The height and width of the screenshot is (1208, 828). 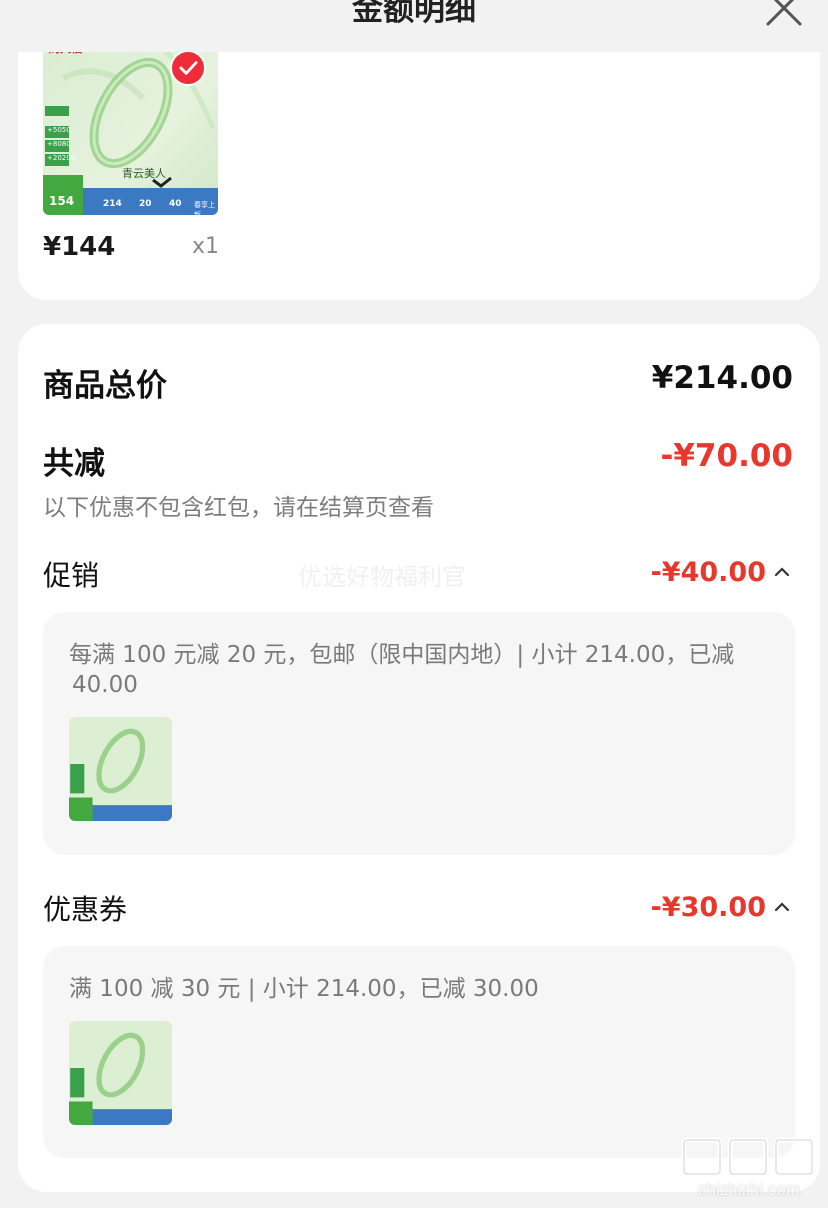 What do you see at coordinates (120, 1073) in the screenshot?
I see `coupon-product-image` at bounding box center [120, 1073].